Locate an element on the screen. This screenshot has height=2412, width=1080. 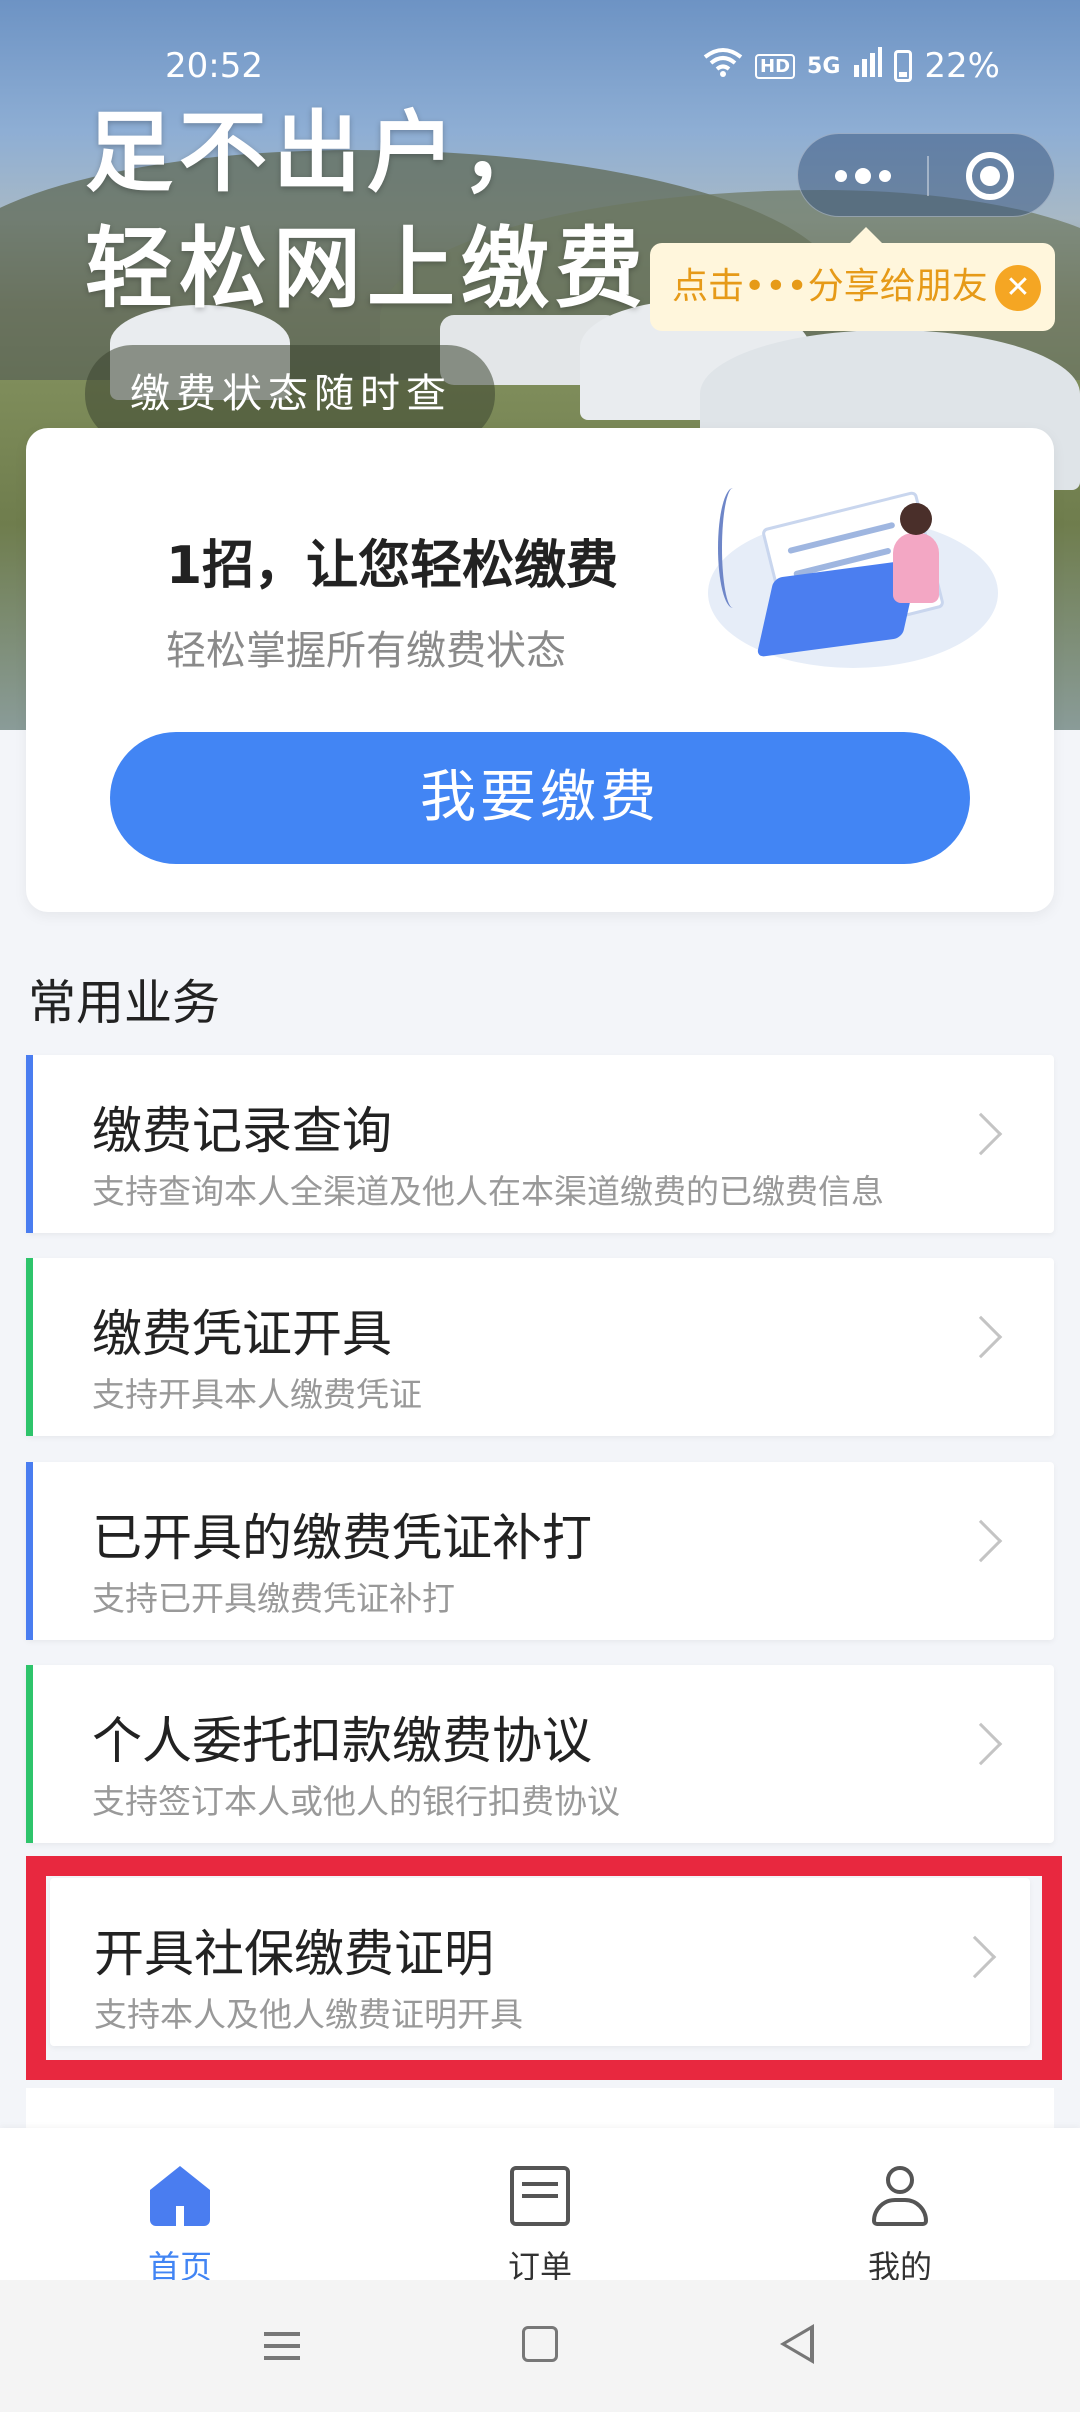
card-title: 1招，让您轻松缴费 is located at coordinates (392, 566).